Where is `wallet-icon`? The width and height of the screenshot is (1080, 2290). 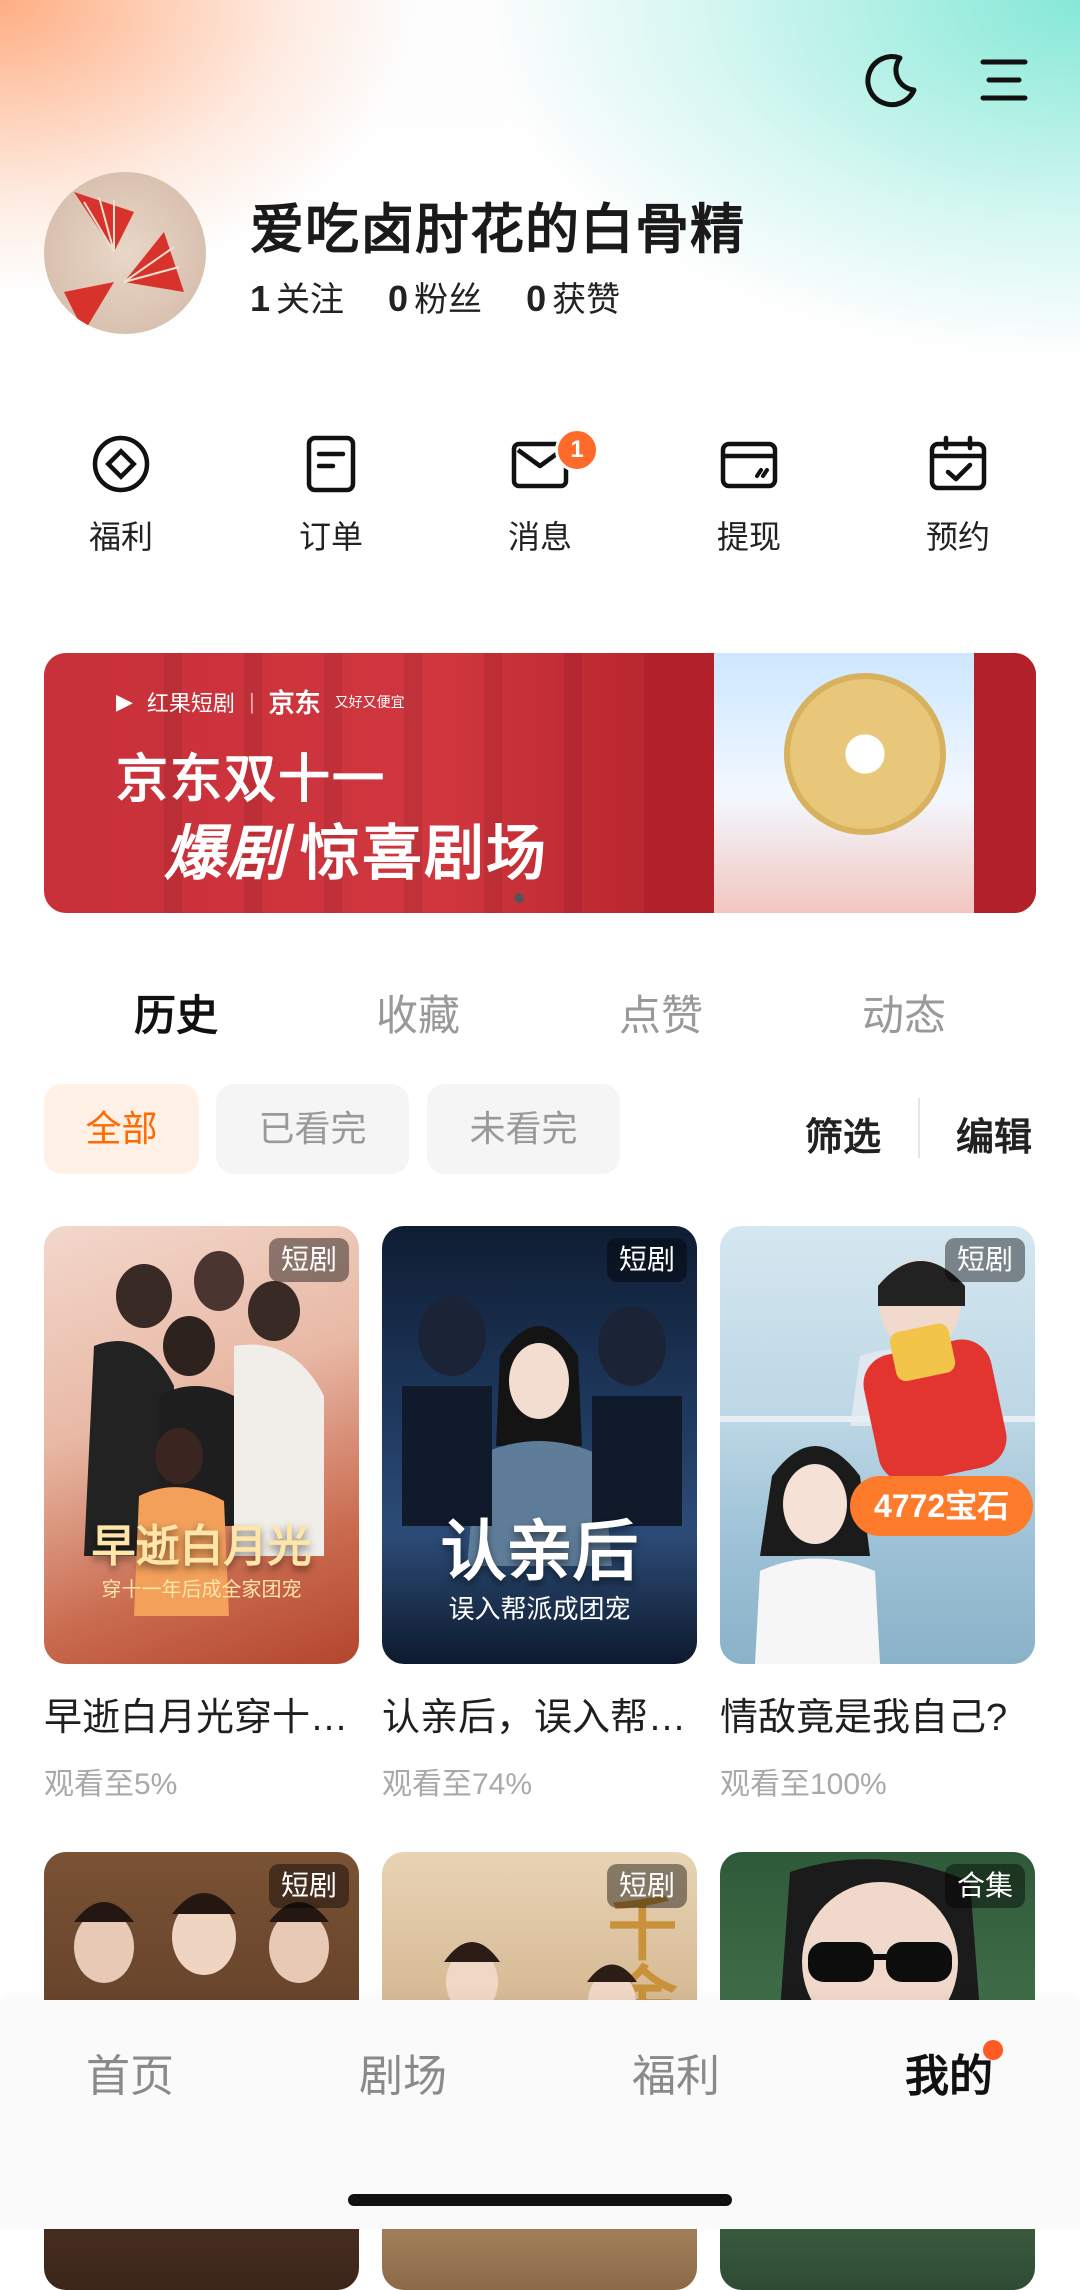
wallet-icon is located at coordinates (749, 465).